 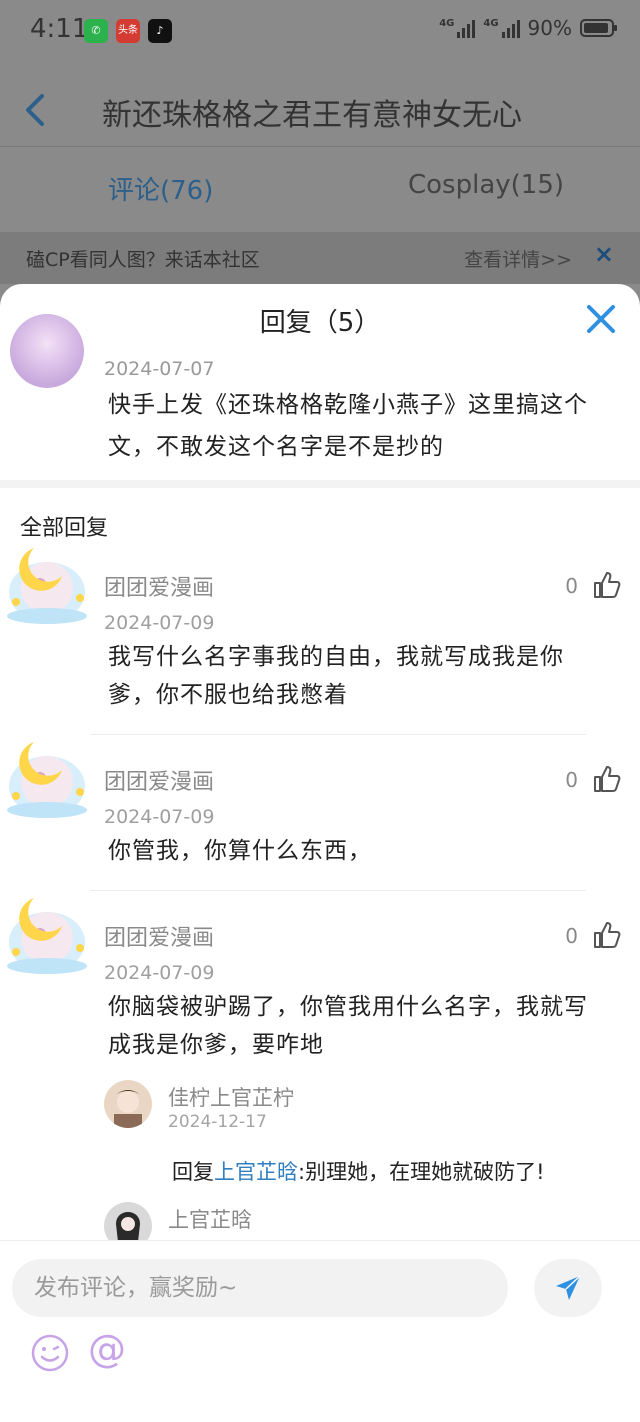 I want to click on send-button, so click(x=568, y=1288).